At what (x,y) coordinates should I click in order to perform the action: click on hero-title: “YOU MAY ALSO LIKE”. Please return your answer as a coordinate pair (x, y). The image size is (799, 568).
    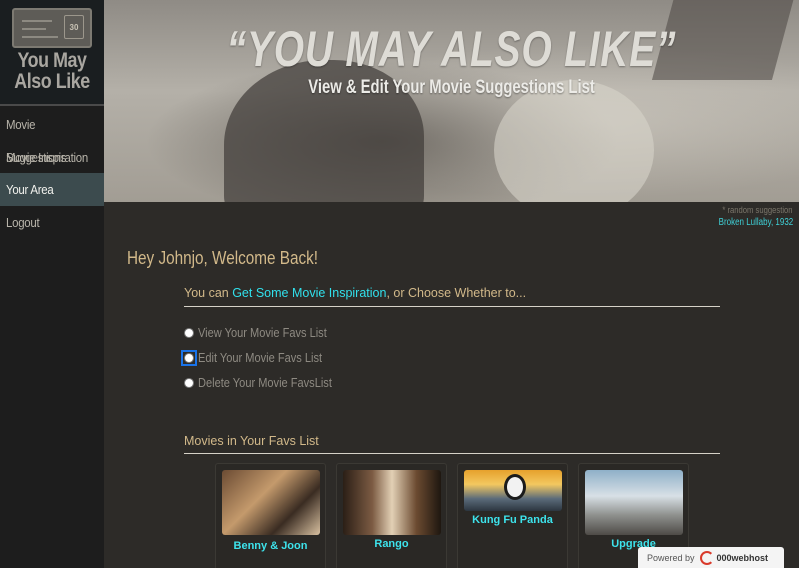
    Looking at the image, I should click on (451, 49).